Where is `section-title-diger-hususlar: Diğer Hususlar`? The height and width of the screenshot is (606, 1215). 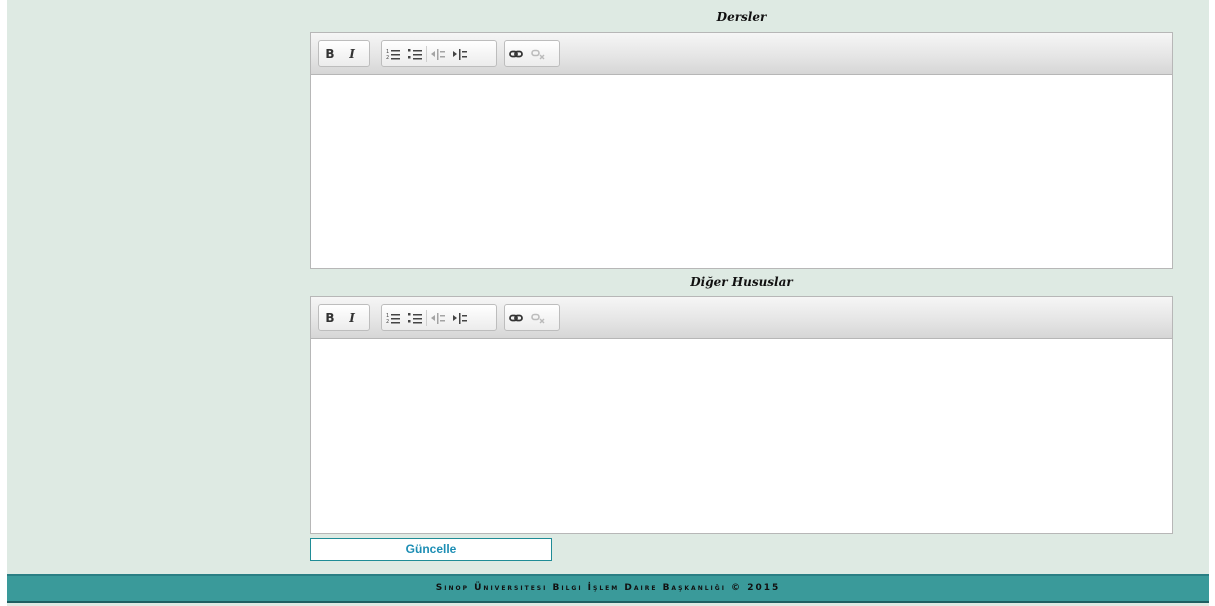
section-title-diger-hususlar: Diğer Hususlar is located at coordinates (741, 282).